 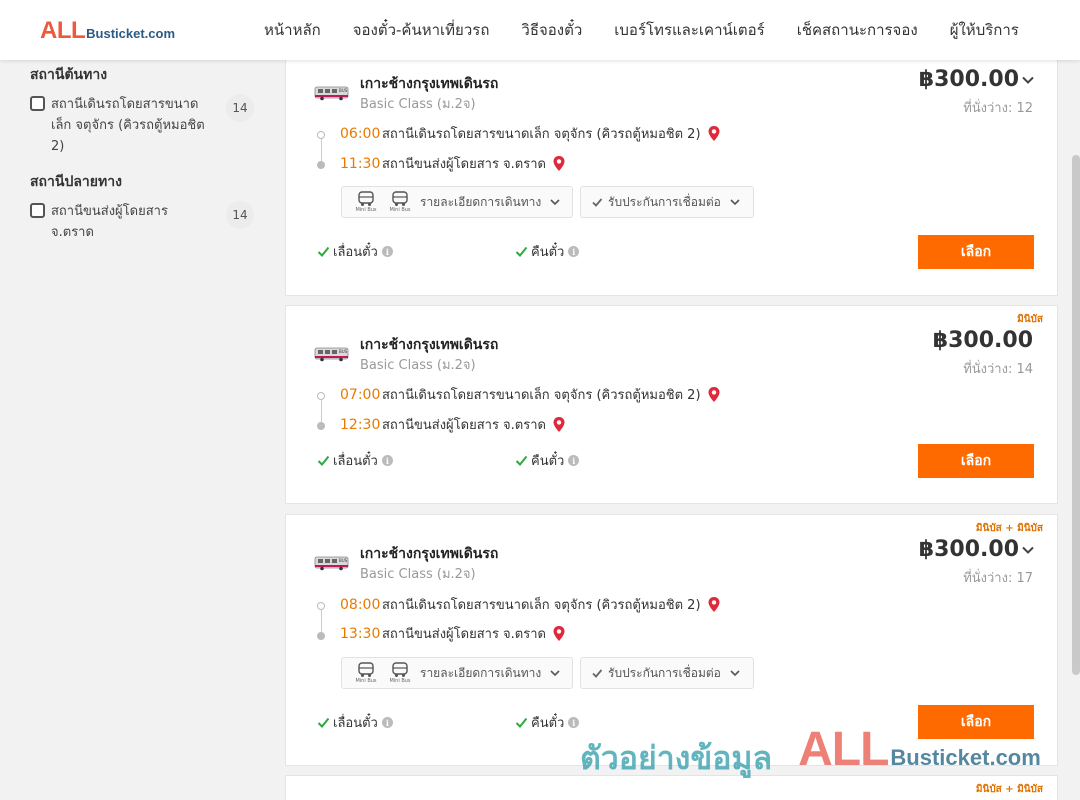 I want to click on site-logo: ALL Busticket.com, so click(x=107, y=31).